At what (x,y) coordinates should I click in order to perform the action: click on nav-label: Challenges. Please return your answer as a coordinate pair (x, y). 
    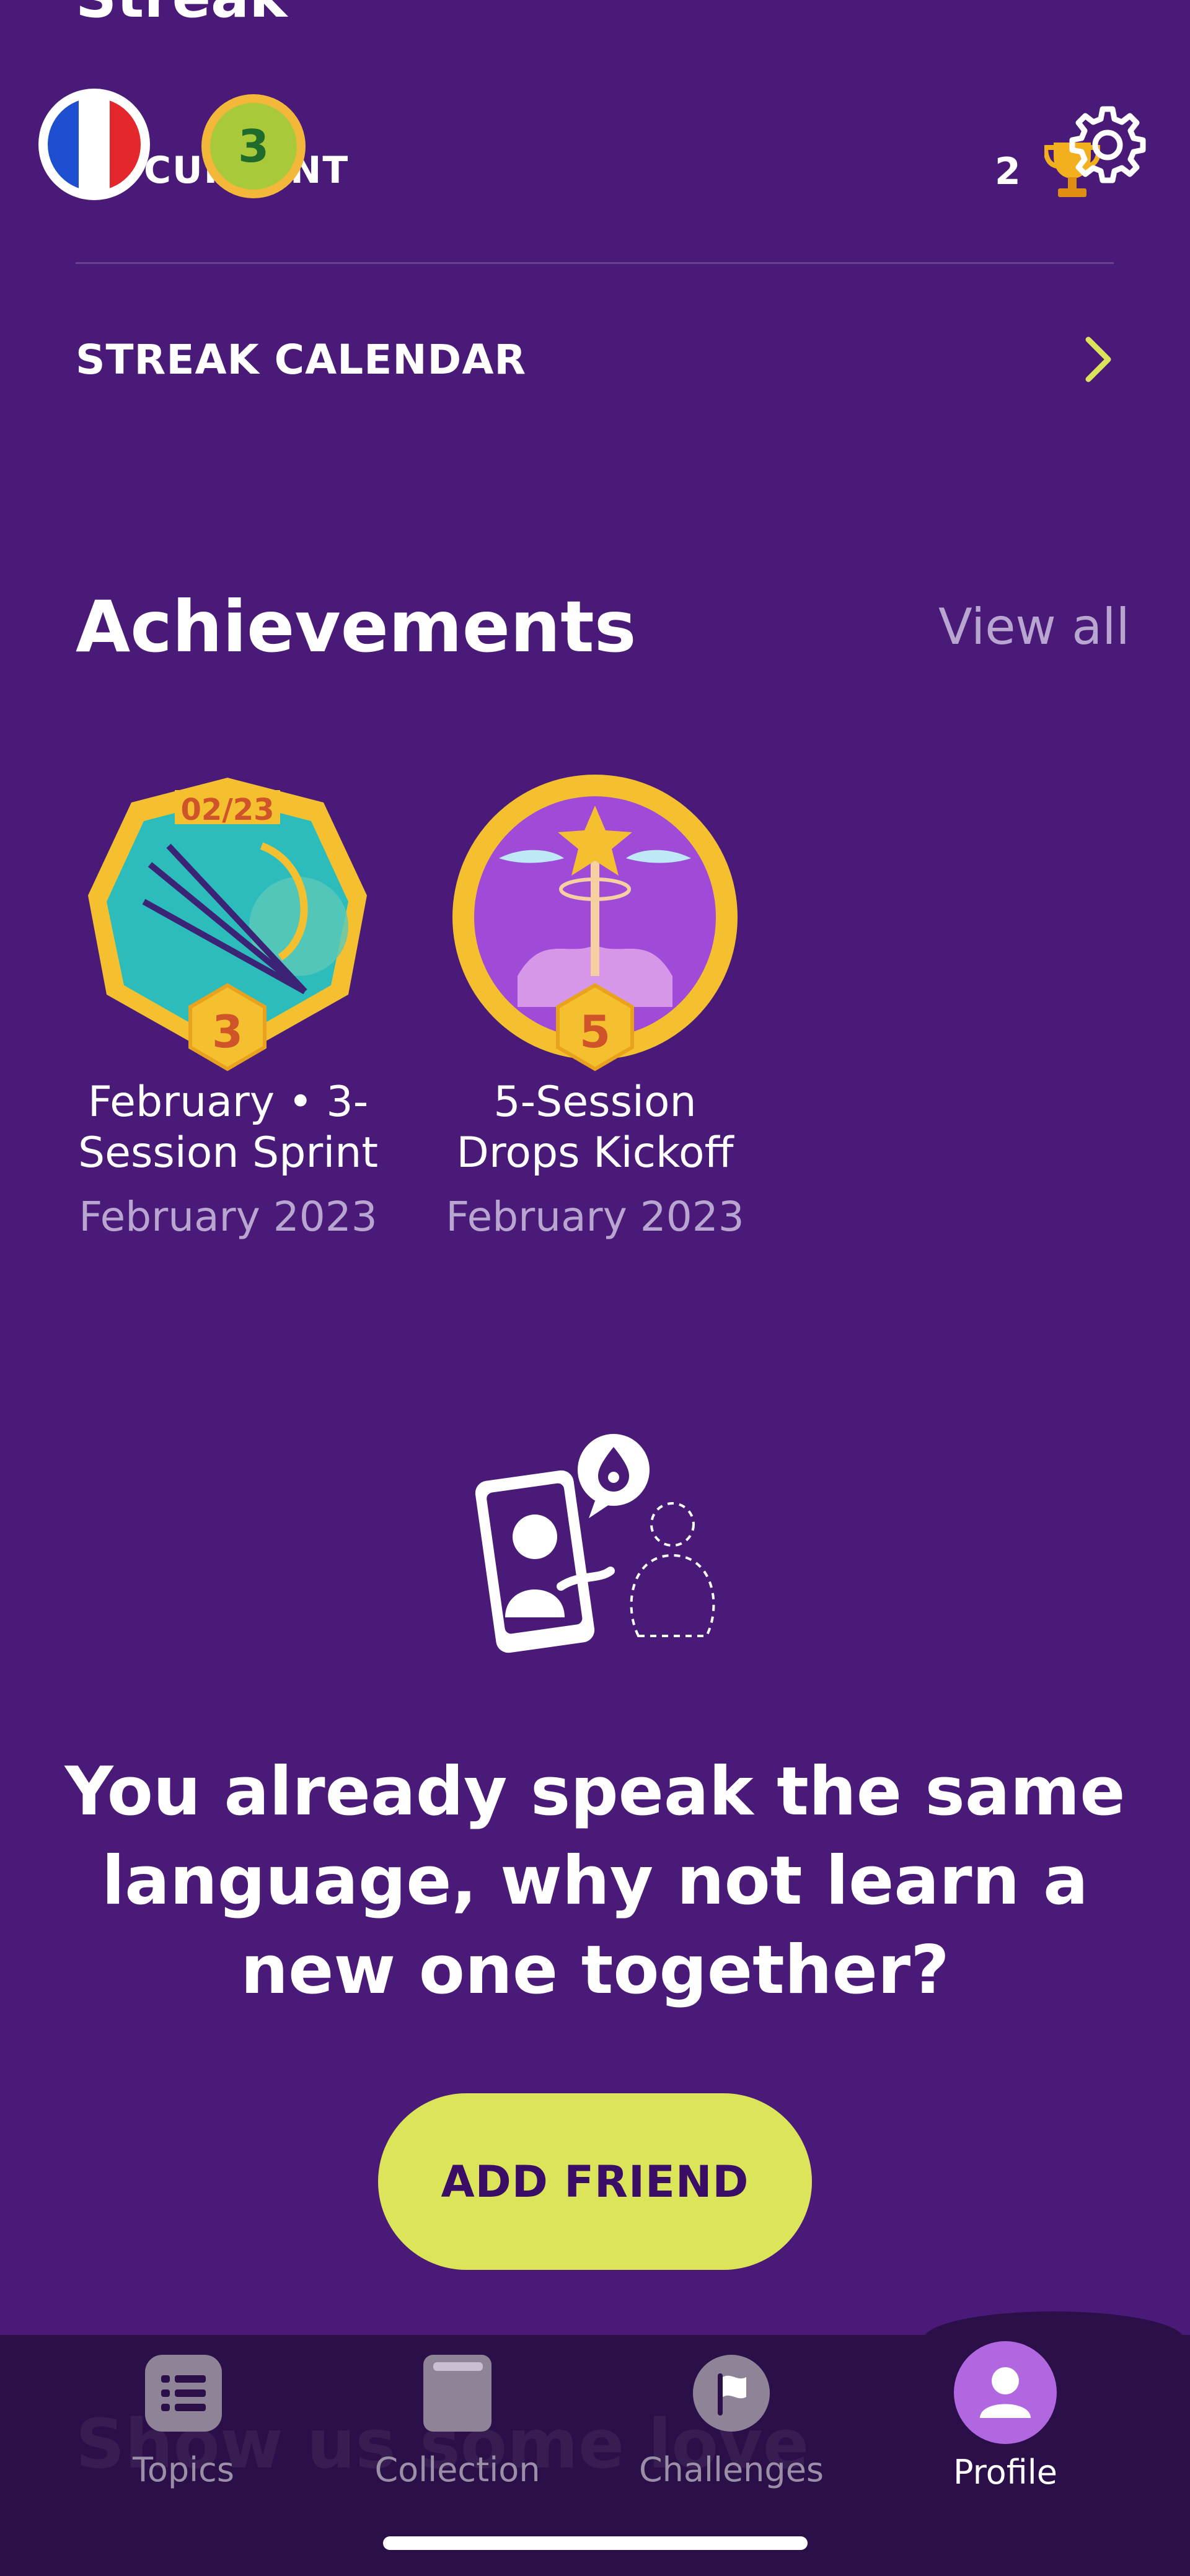
    Looking at the image, I should click on (731, 2469).